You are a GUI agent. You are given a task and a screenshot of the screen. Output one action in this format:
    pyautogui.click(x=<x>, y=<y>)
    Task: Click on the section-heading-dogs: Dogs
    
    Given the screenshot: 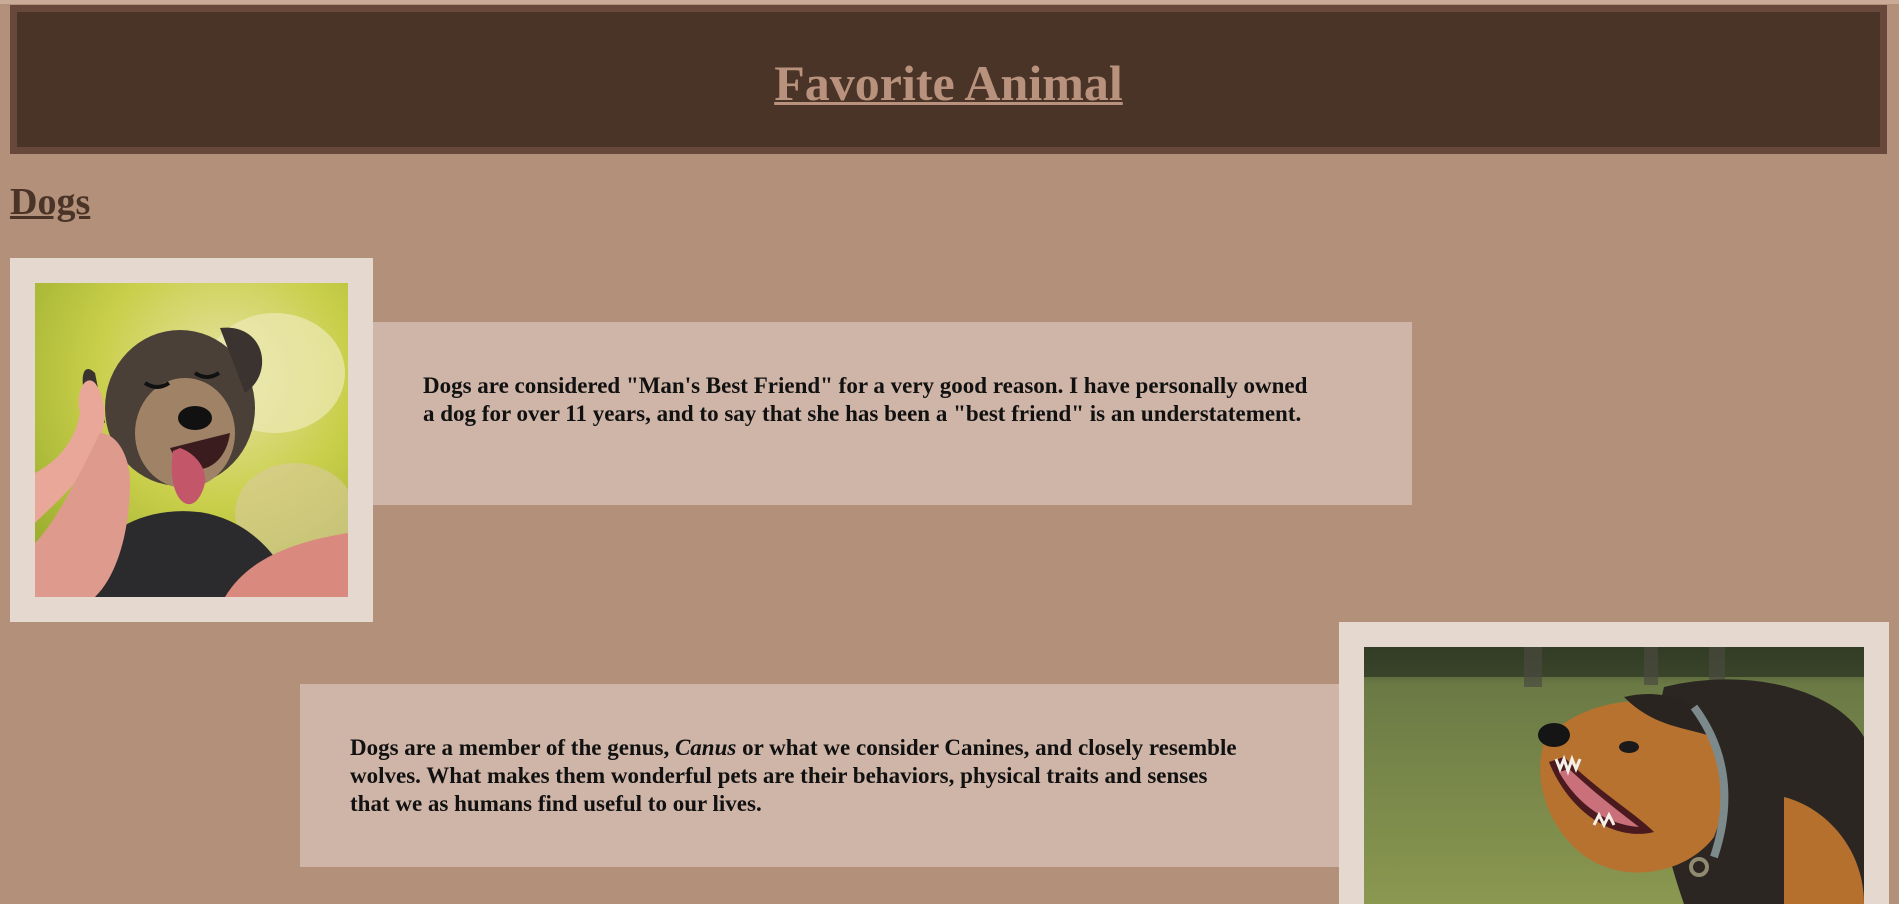 What is the action you would take?
    pyautogui.click(x=50, y=202)
    